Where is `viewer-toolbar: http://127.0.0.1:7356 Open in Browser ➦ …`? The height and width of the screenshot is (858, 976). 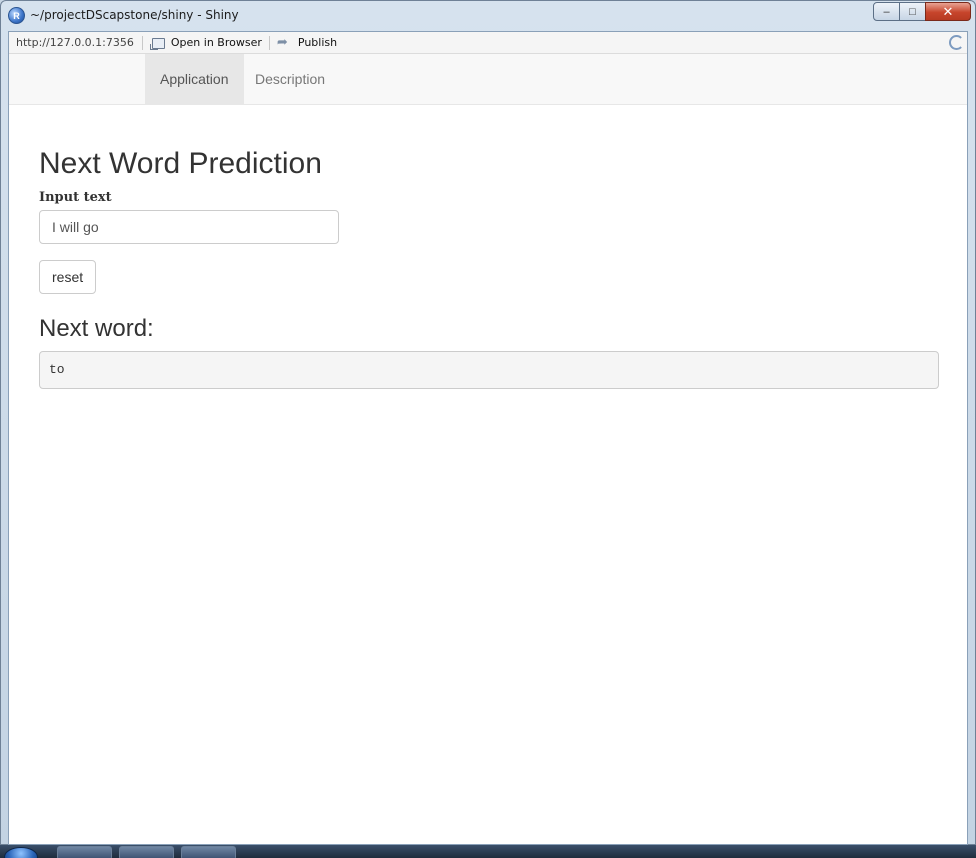 viewer-toolbar: http://127.0.0.1:7356 Open in Browser ➦ … is located at coordinates (488, 43).